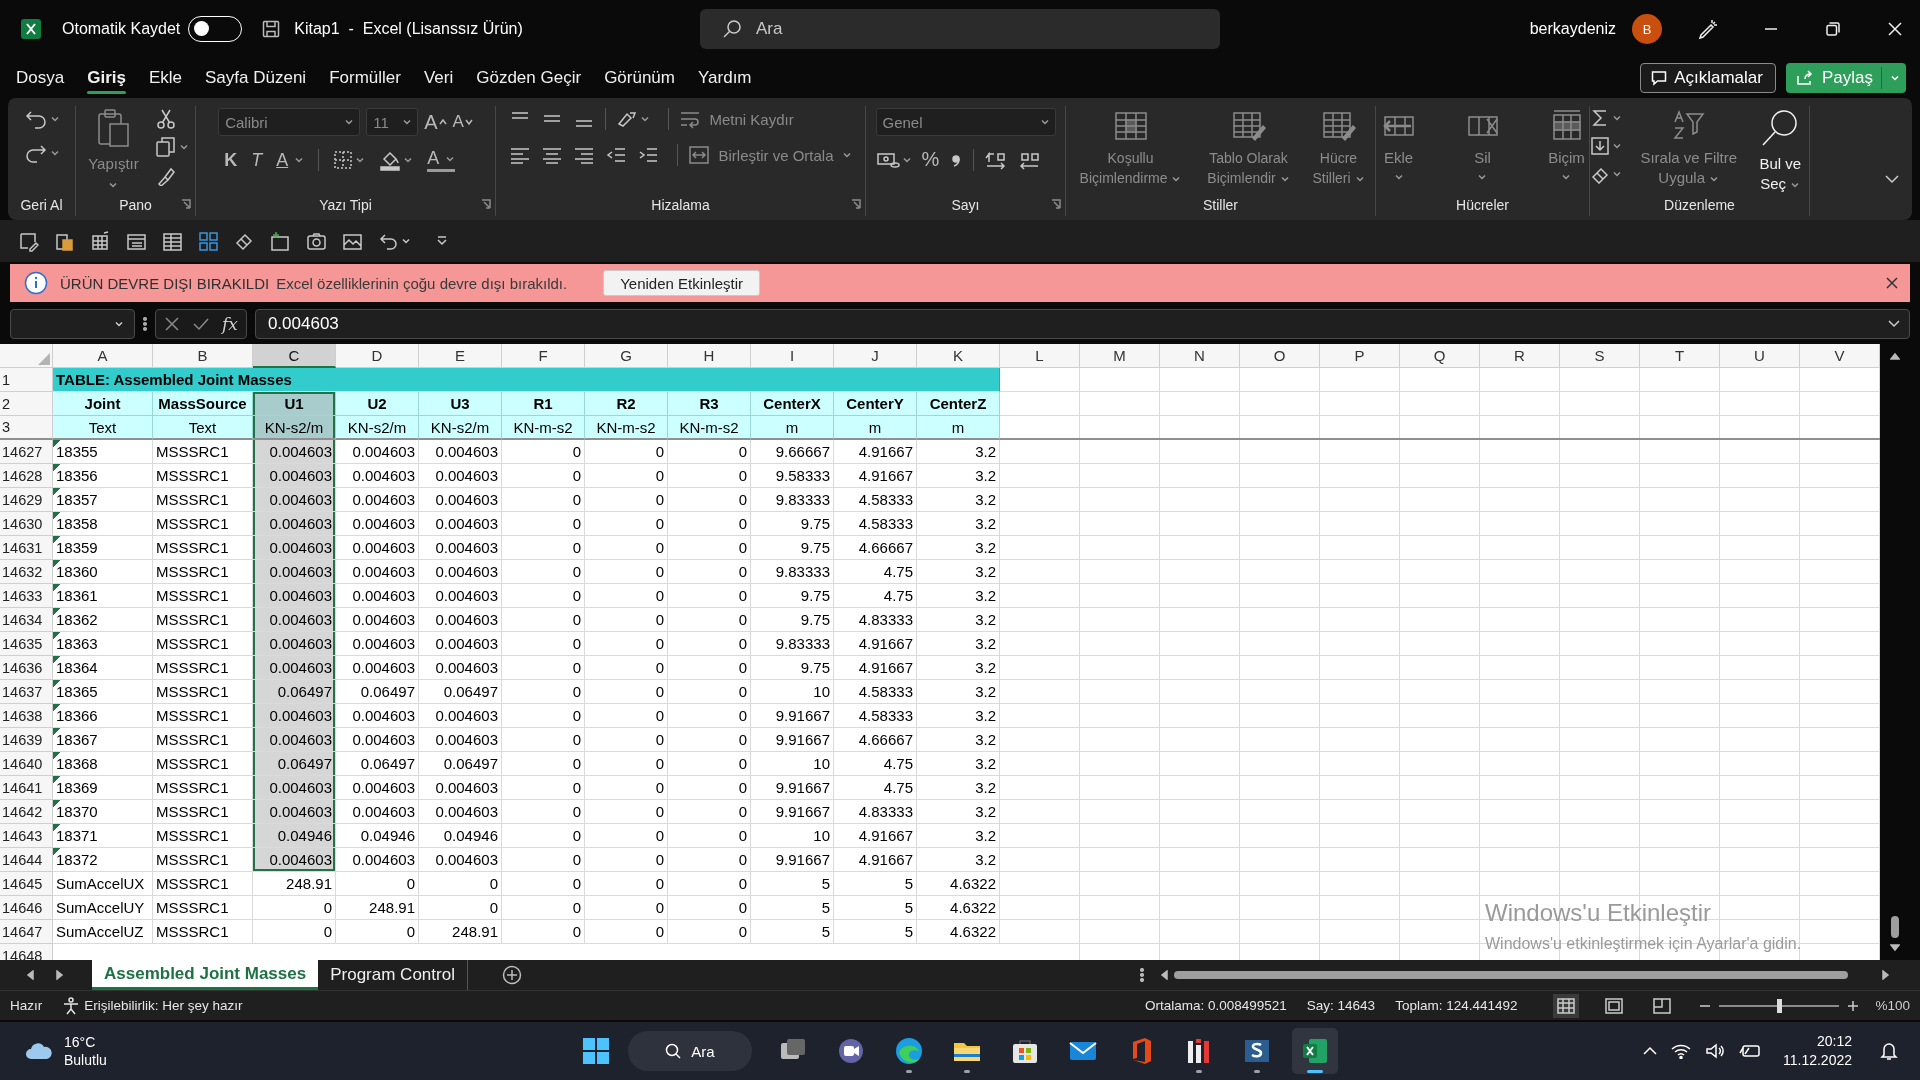  What do you see at coordinates (1714, 1051) in the screenshot?
I see `speaker-icon` at bounding box center [1714, 1051].